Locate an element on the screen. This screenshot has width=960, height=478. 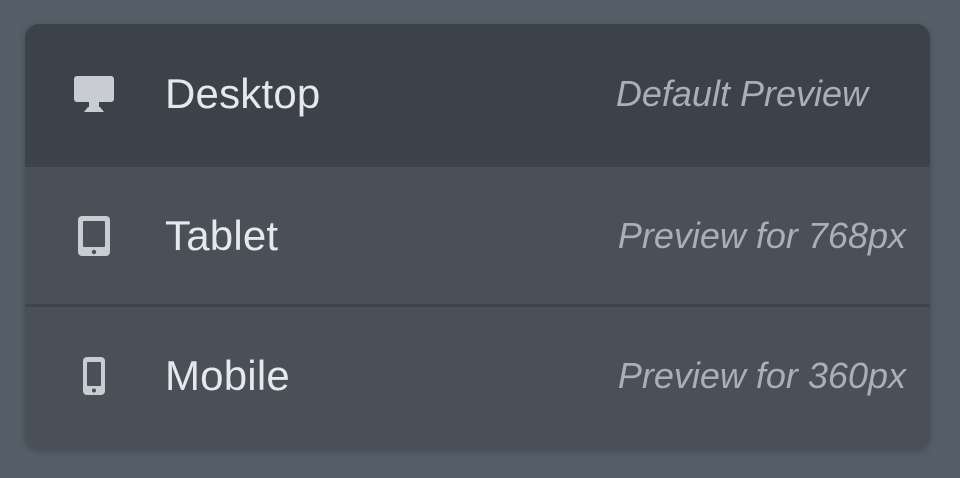
menu-item-description: Preview for 360px is located at coordinates (761, 375).